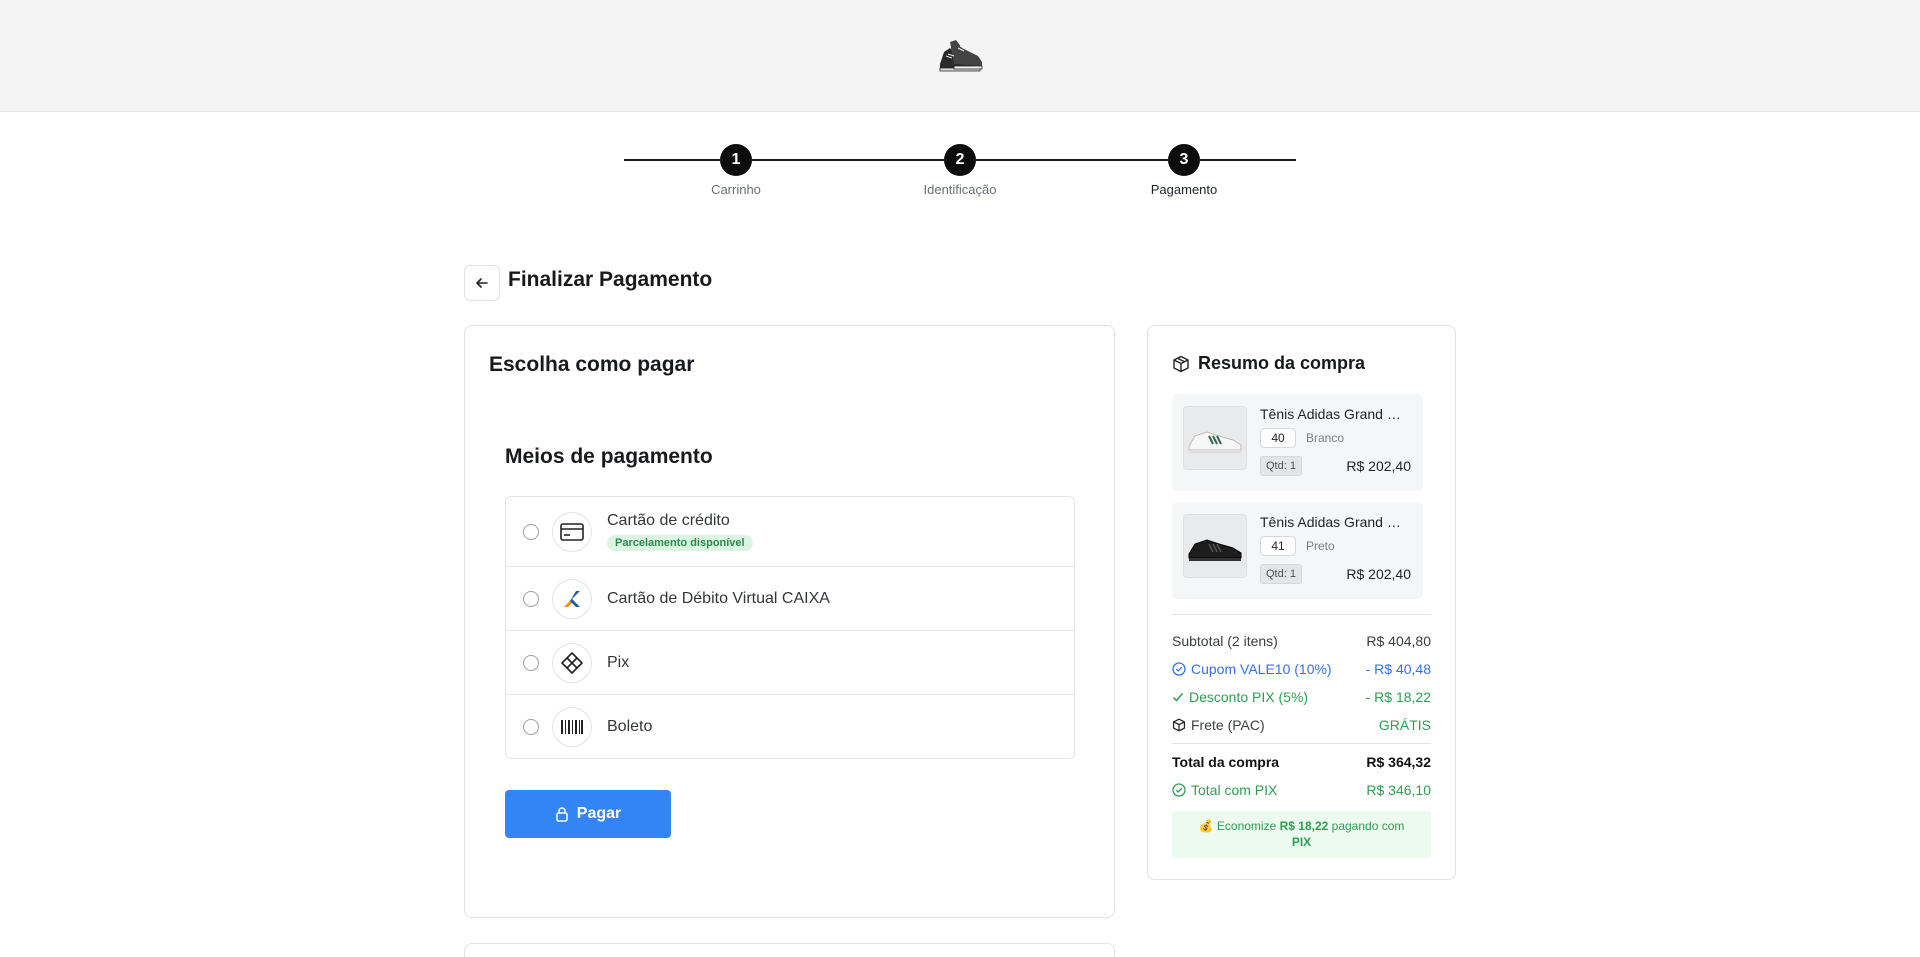 This screenshot has width=1920, height=957. What do you see at coordinates (1178, 697) in the screenshot?
I see `check-icon` at bounding box center [1178, 697].